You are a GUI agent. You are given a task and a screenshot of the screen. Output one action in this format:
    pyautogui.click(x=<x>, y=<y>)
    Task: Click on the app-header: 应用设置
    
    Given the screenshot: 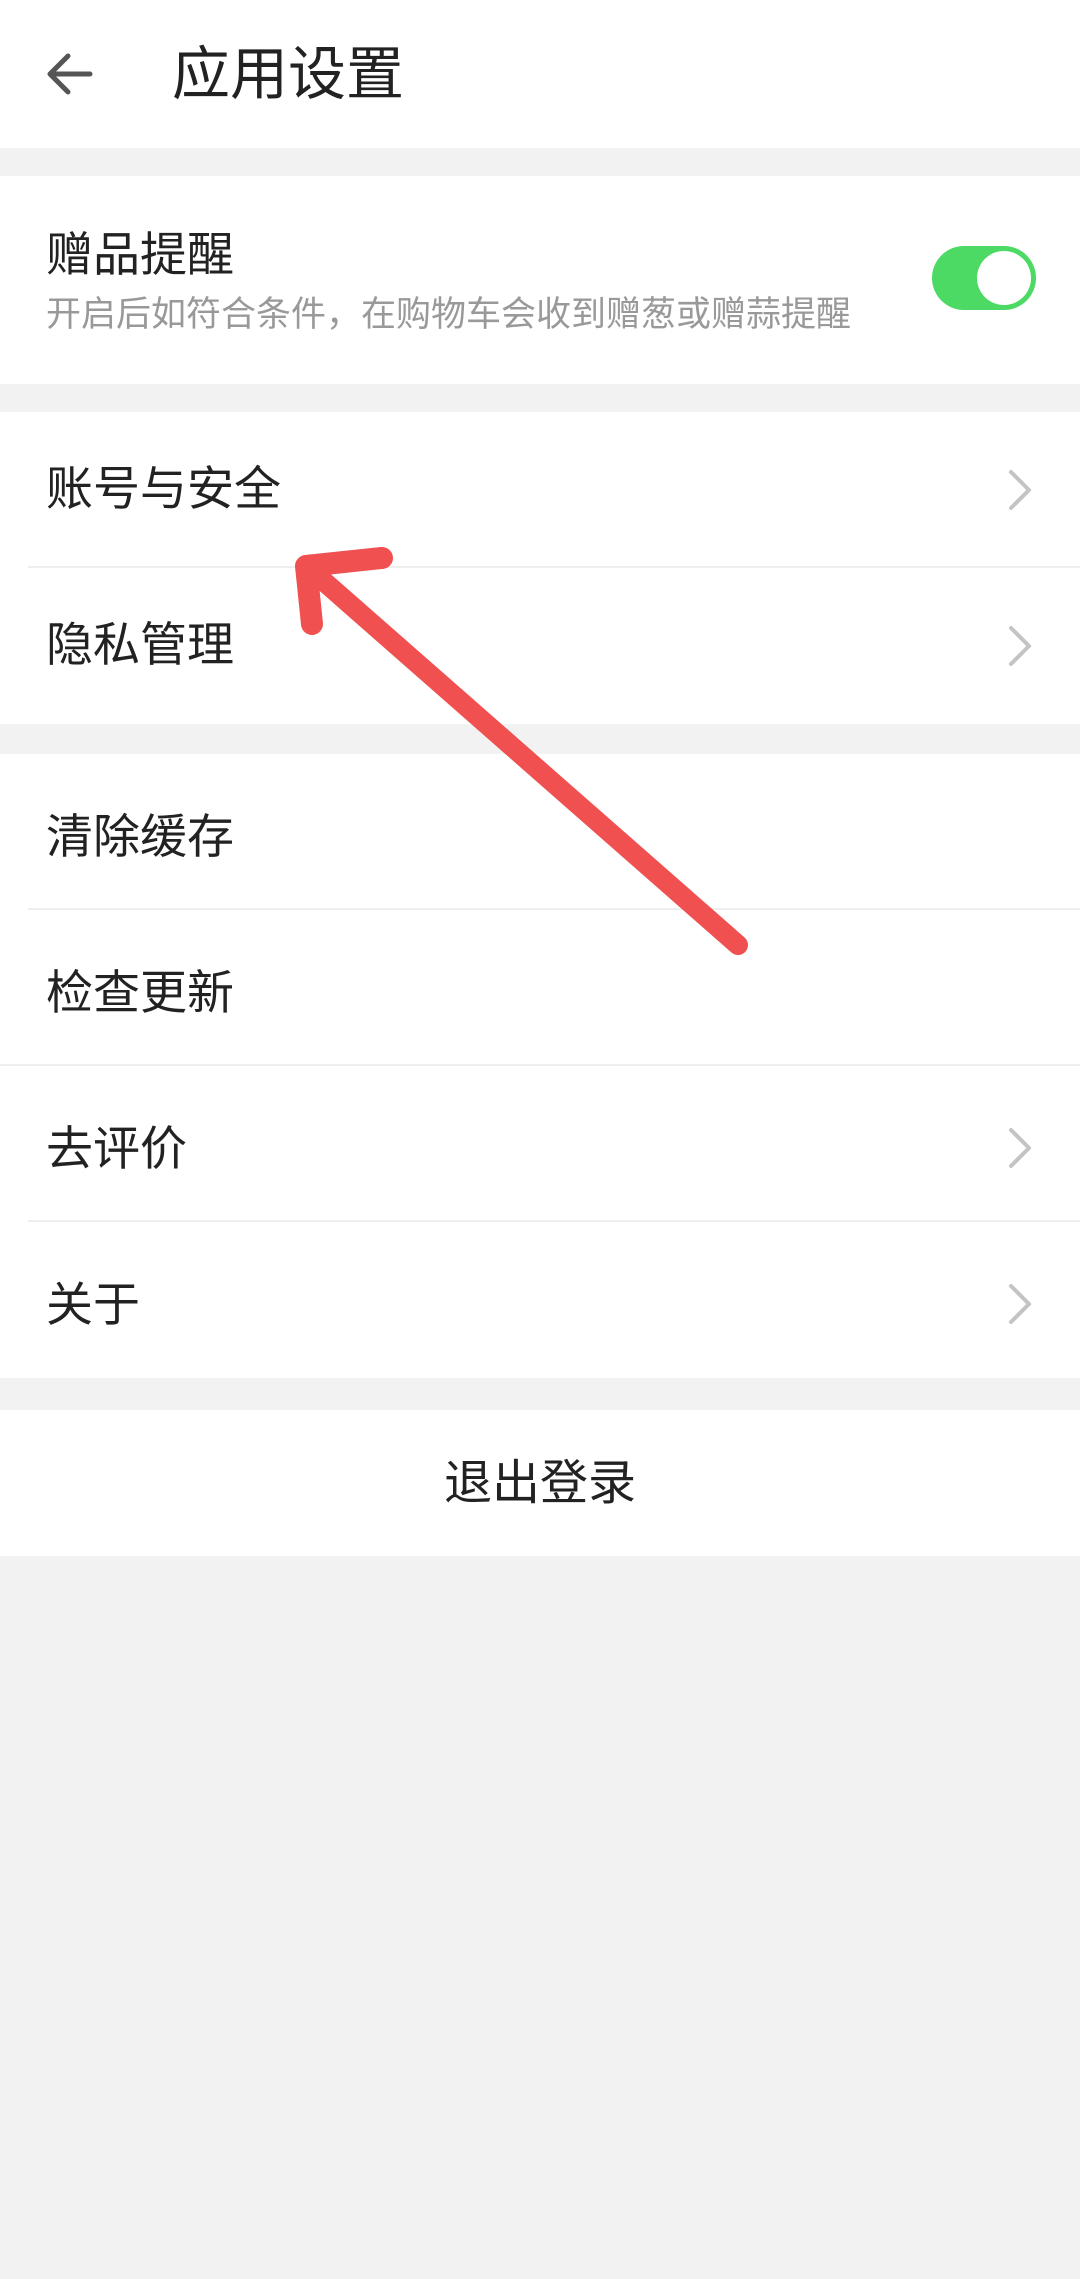 What is the action you would take?
    pyautogui.click(x=540, y=74)
    